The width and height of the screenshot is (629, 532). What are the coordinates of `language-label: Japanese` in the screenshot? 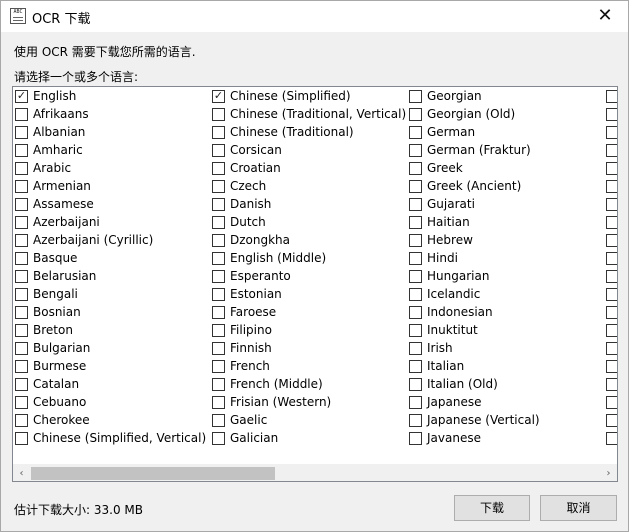 It's located at (454, 402).